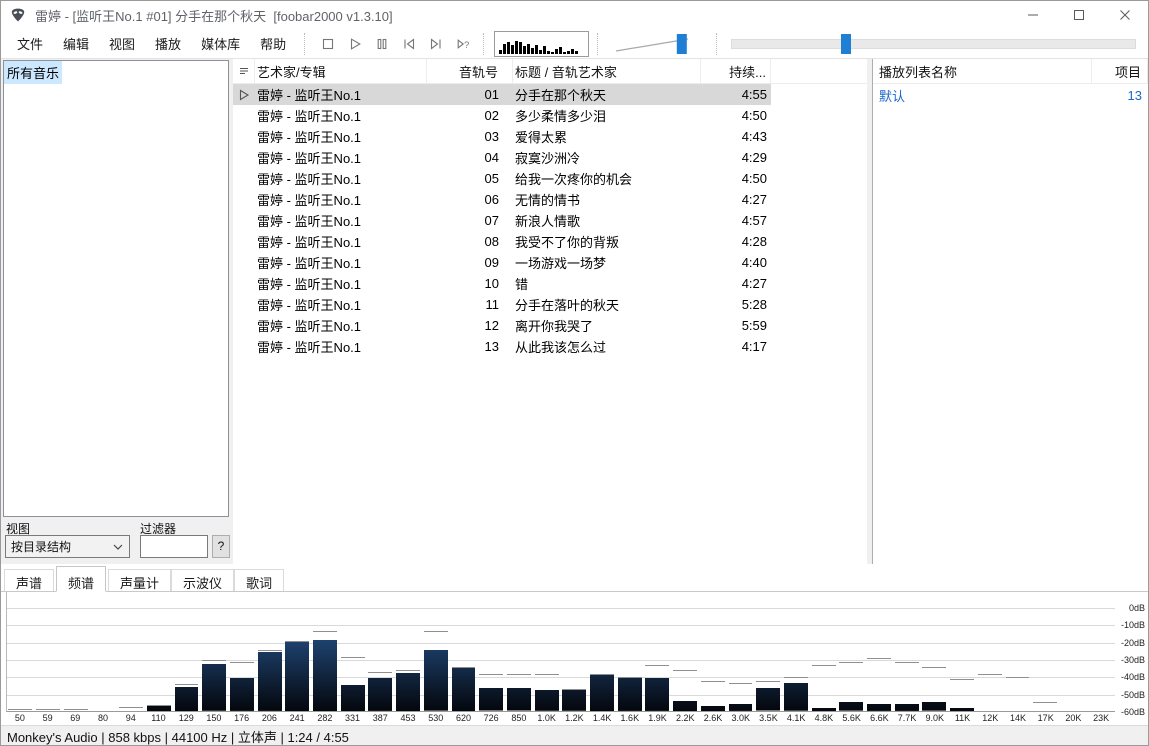 The width and height of the screenshot is (1149, 746). Describe the element at coordinates (502, 304) in the screenshot. I see `playlist-row: 雷婷 - 监听王No.1 11 分手在落叶的秋天 5:28` at that location.